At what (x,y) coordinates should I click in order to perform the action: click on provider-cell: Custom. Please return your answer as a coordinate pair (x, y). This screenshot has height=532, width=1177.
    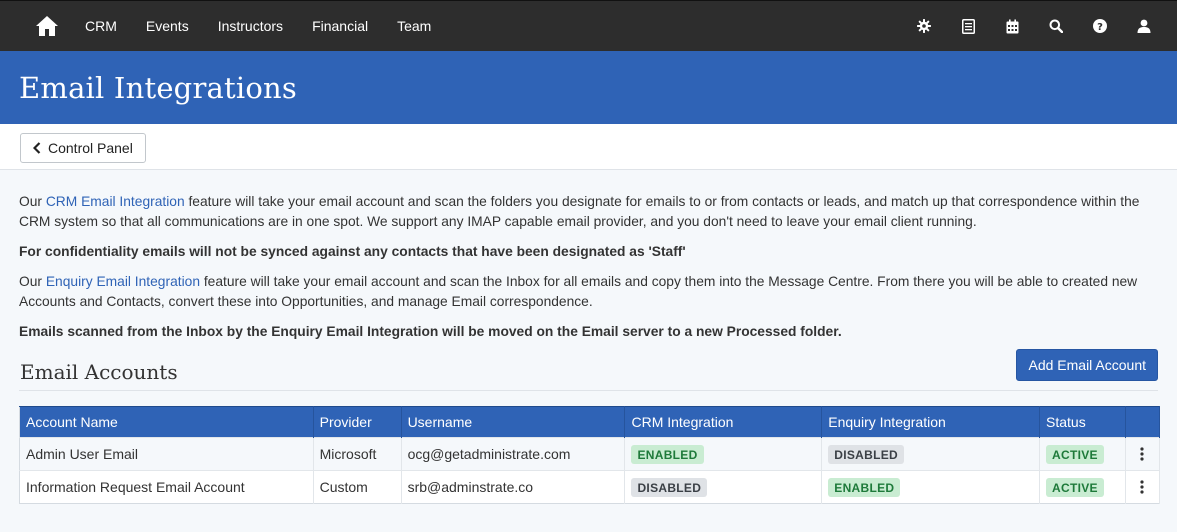
    Looking at the image, I should click on (357, 487).